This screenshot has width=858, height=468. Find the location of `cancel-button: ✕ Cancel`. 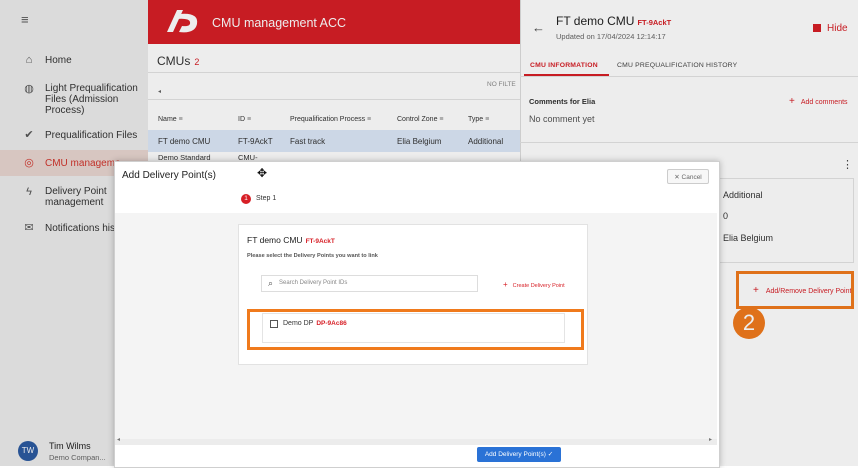

cancel-button: ✕ Cancel is located at coordinates (688, 176).